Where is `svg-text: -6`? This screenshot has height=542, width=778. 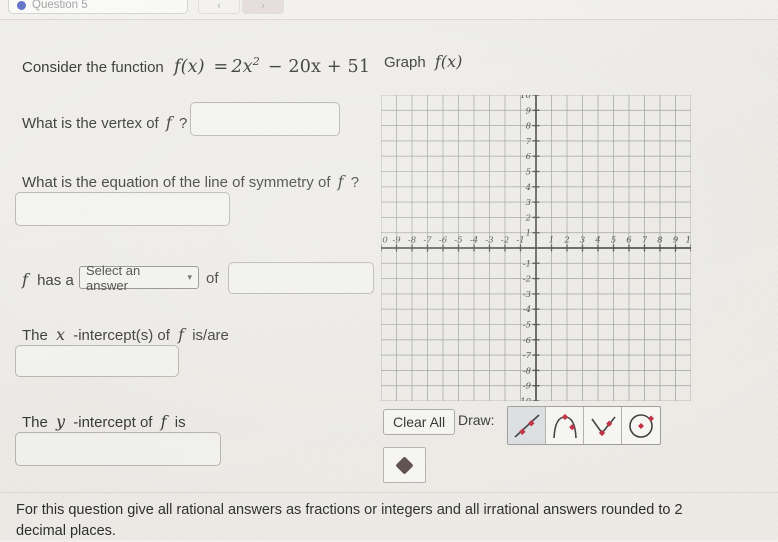
svg-text: -6 is located at coordinates (527, 341).